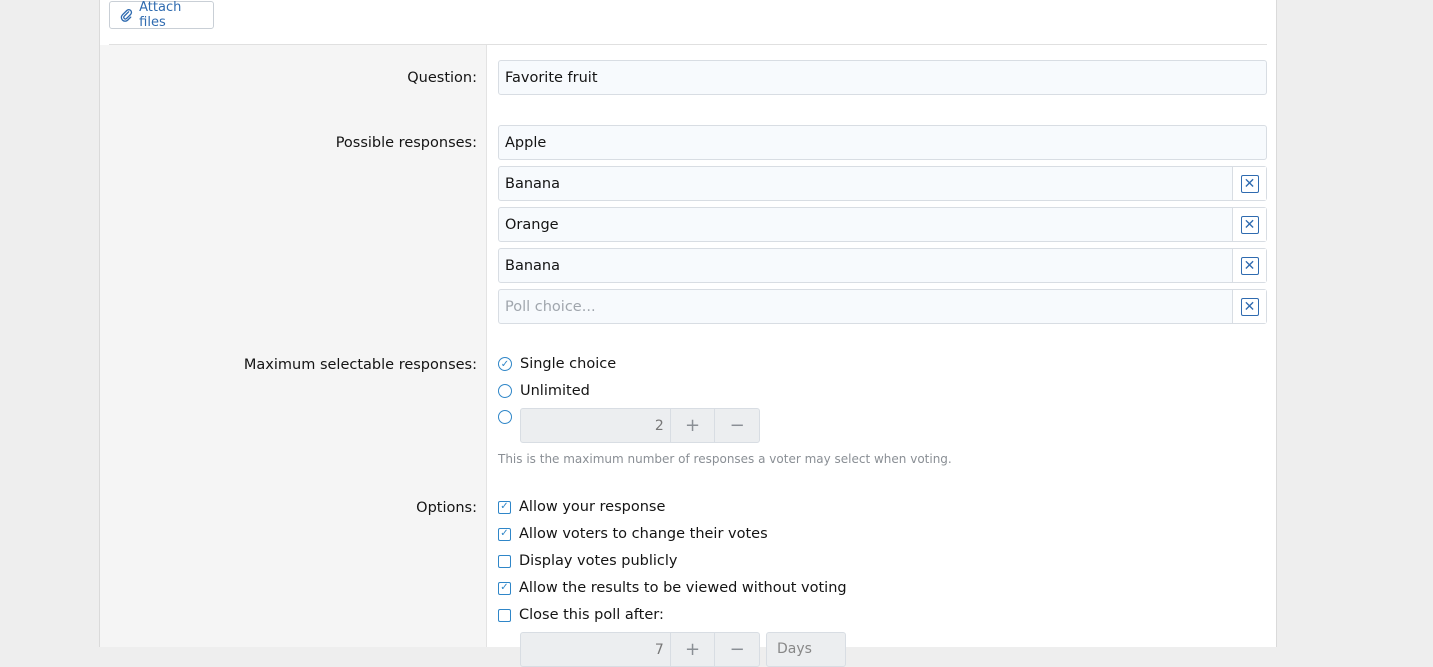 The height and width of the screenshot is (667, 1433). I want to click on radio-label: Unlimited, so click(555, 391).